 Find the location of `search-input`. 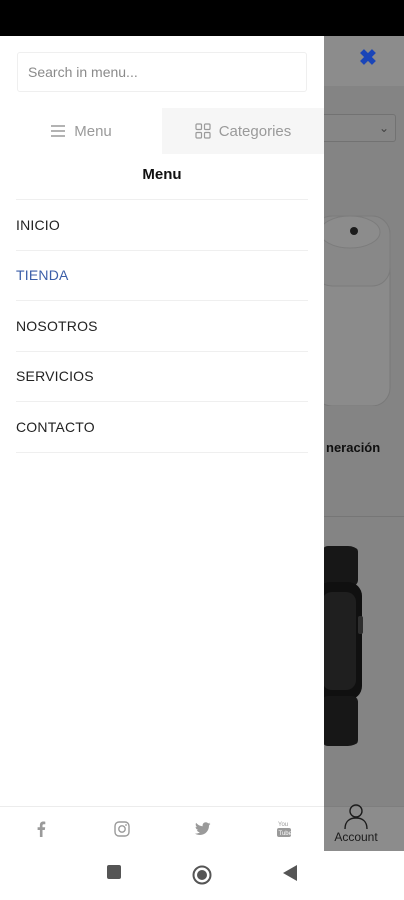

search-input is located at coordinates (162, 72).